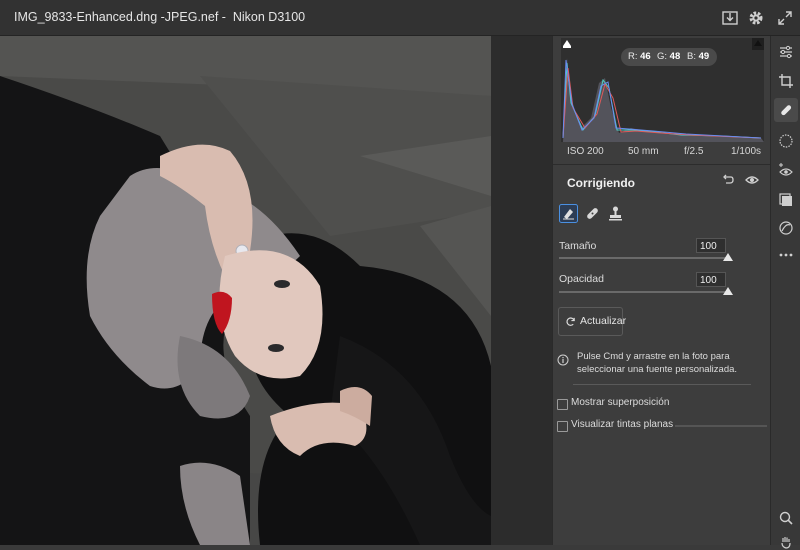 Image resolution: width=800 pixels, height=550 pixels. Describe the element at coordinates (643, 292) in the screenshot. I see `opacity-slider-track` at that location.